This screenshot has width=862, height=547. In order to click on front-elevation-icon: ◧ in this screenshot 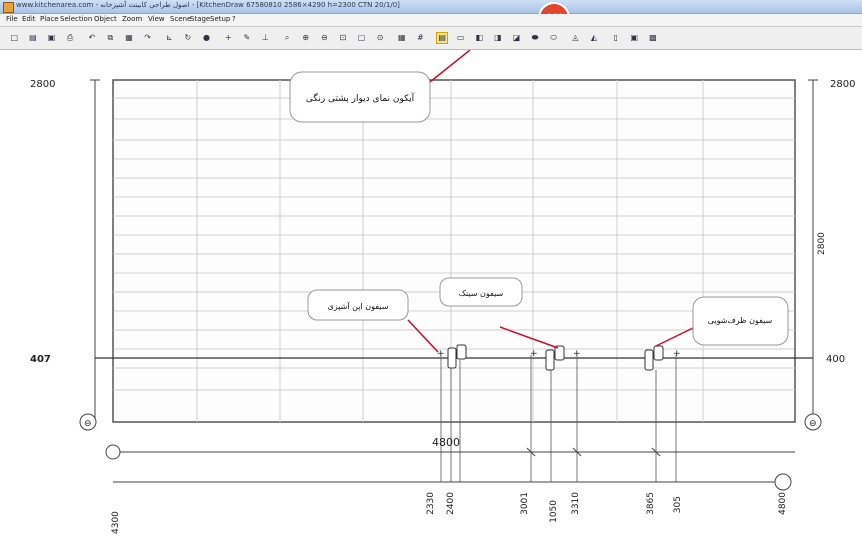, I will do `click(479, 38)`.